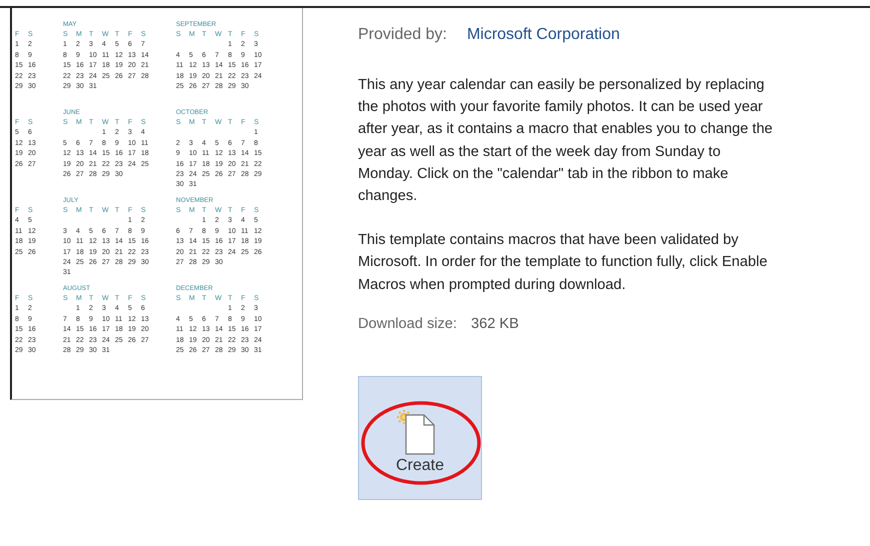 The width and height of the screenshot is (870, 546). I want to click on create-button: Create, so click(420, 438).